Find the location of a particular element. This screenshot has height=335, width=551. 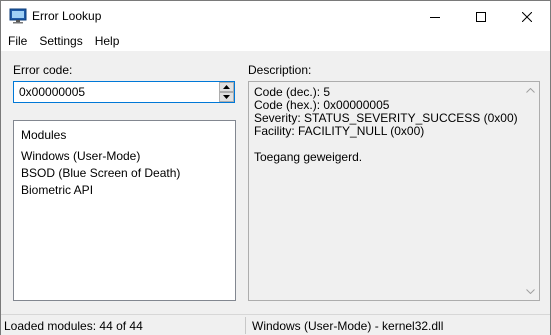

monitor-icon is located at coordinates (18, 16).